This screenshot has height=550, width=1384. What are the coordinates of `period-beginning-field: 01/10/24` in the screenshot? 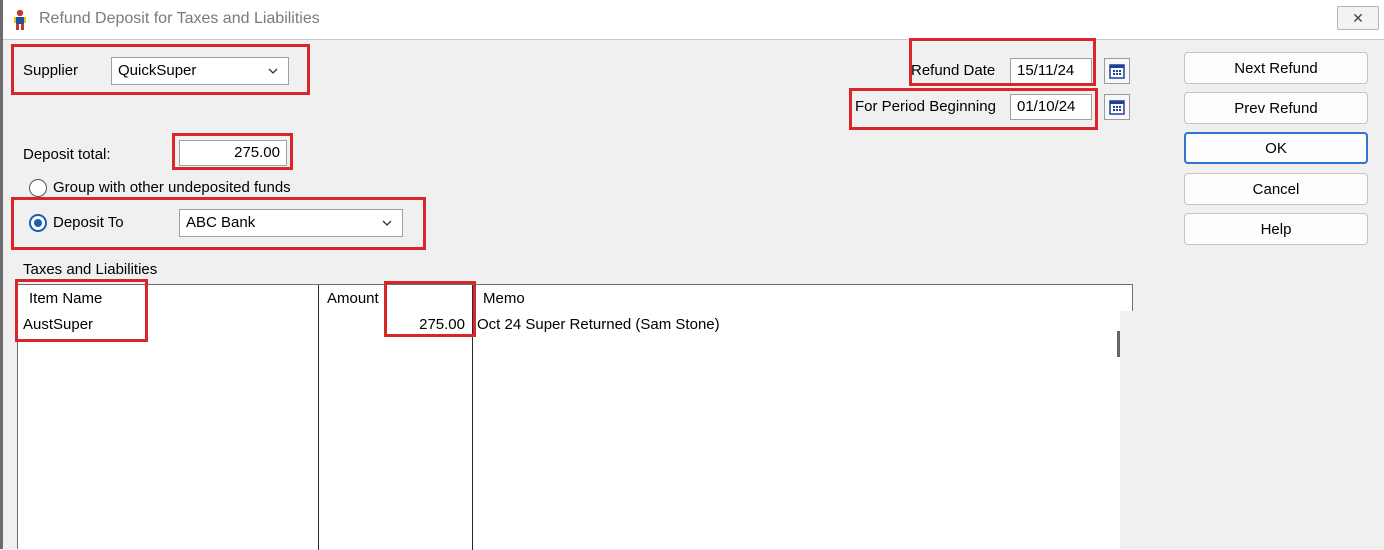 It's located at (1051, 107).